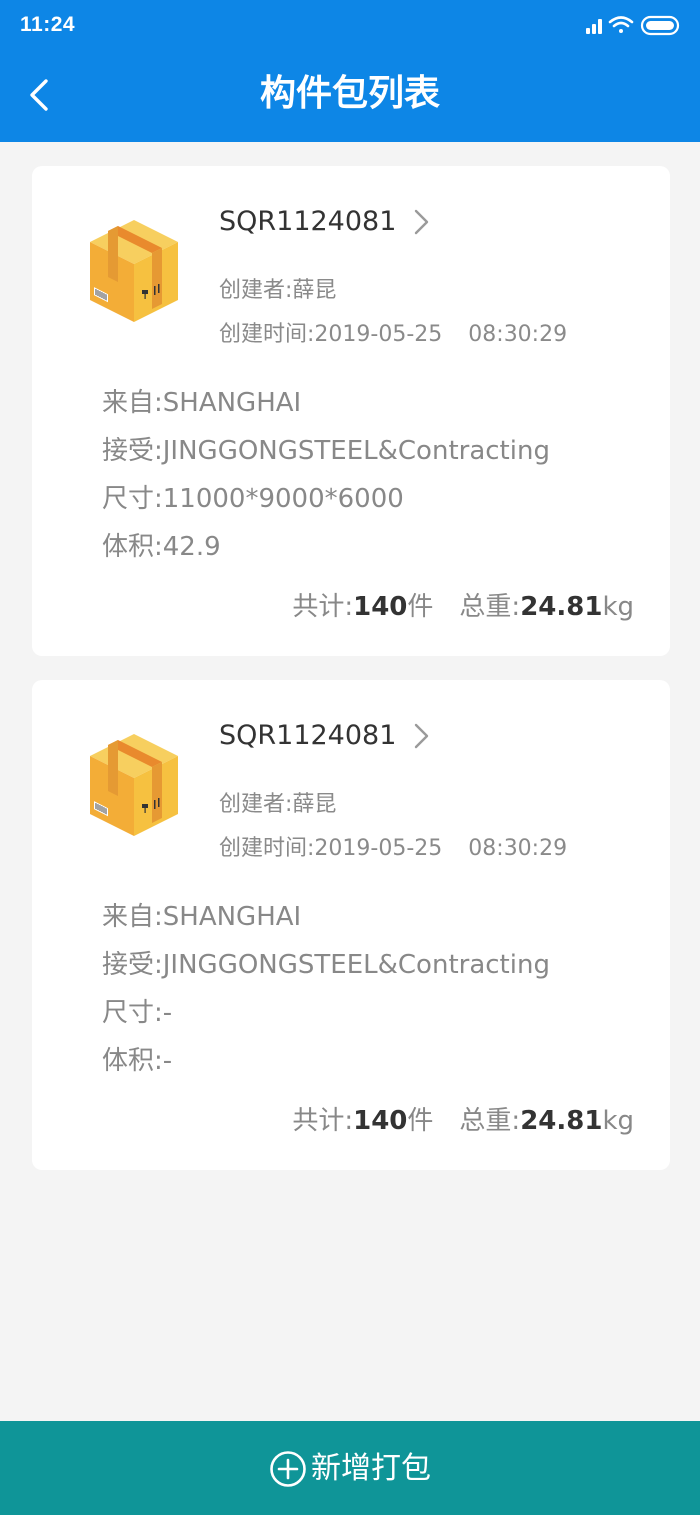  I want to click on wifi-icon, so click(621, 24).